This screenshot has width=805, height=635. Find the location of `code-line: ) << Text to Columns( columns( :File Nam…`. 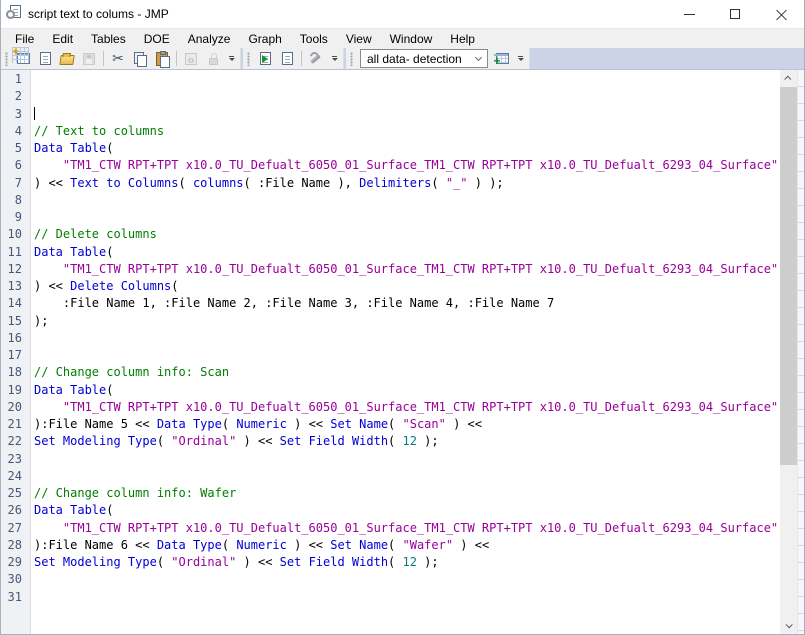

code-line: ) << Text to Columns( columns( :File Nam… is located at coordinates (407, 183).